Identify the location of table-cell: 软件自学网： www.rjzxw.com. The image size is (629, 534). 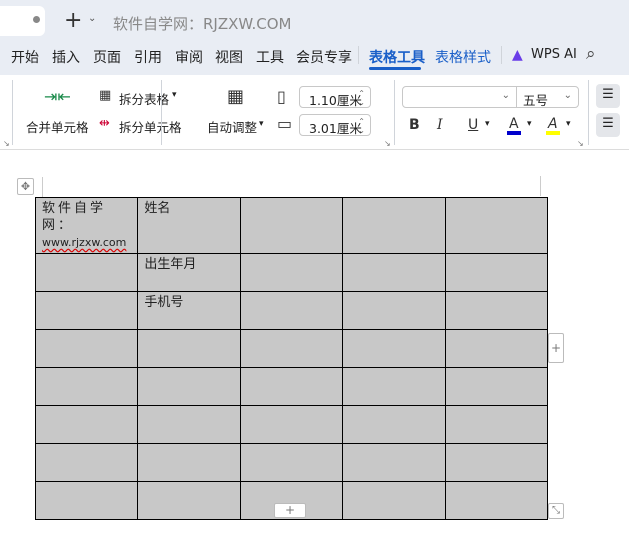
(86, 225).